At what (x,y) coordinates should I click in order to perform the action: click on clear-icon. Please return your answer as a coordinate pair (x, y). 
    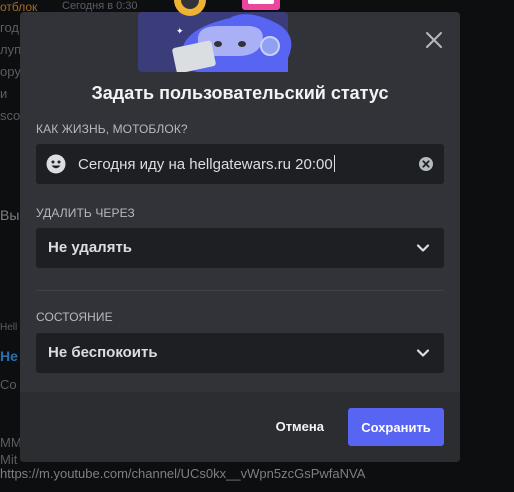
    Looking at the image, I should click on (426, 164).